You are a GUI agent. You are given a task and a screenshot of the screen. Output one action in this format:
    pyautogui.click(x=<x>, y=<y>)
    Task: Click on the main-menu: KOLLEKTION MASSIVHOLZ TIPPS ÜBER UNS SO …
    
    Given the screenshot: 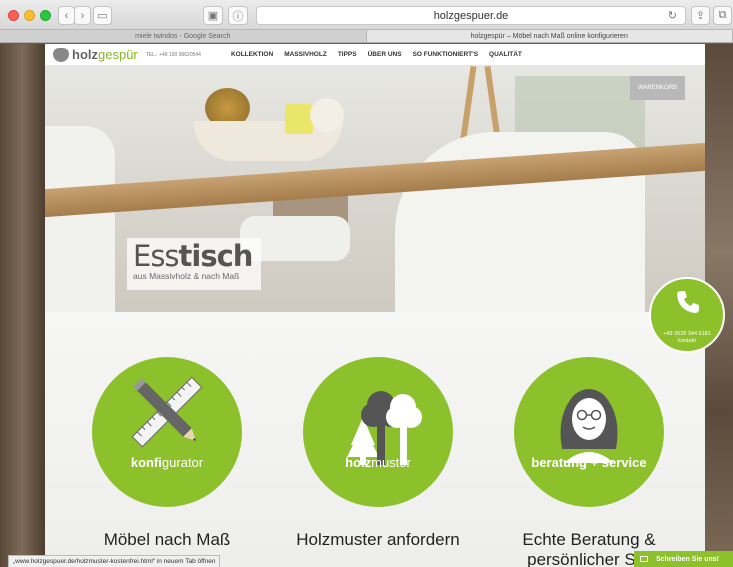 What is the action you would take?
    pyautogui.click(x=382, y=54)
    